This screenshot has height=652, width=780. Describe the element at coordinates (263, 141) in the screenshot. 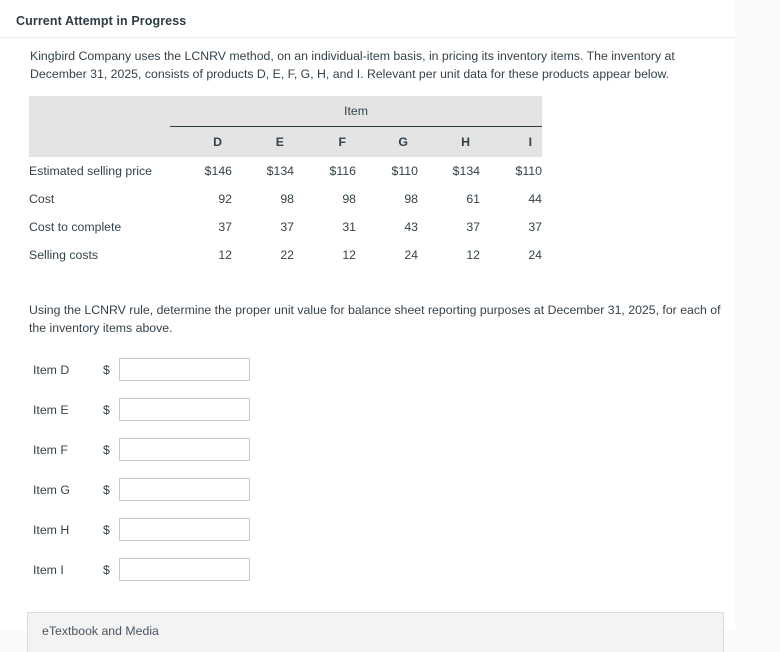

I see `column-header-e: E` at that location.